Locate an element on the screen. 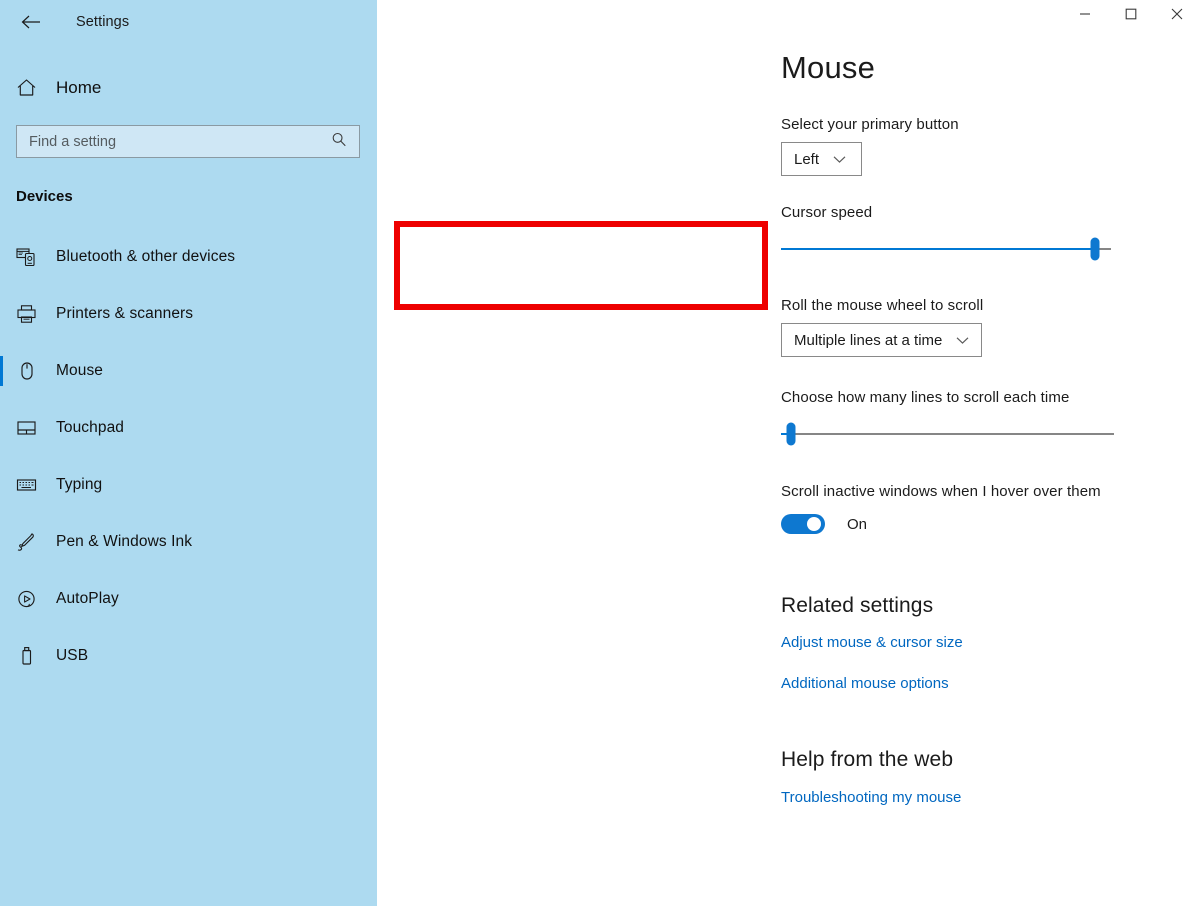 The height and width of the screenshot is (906, 1200). autoplay-icon is located at coordinates (33, 599).